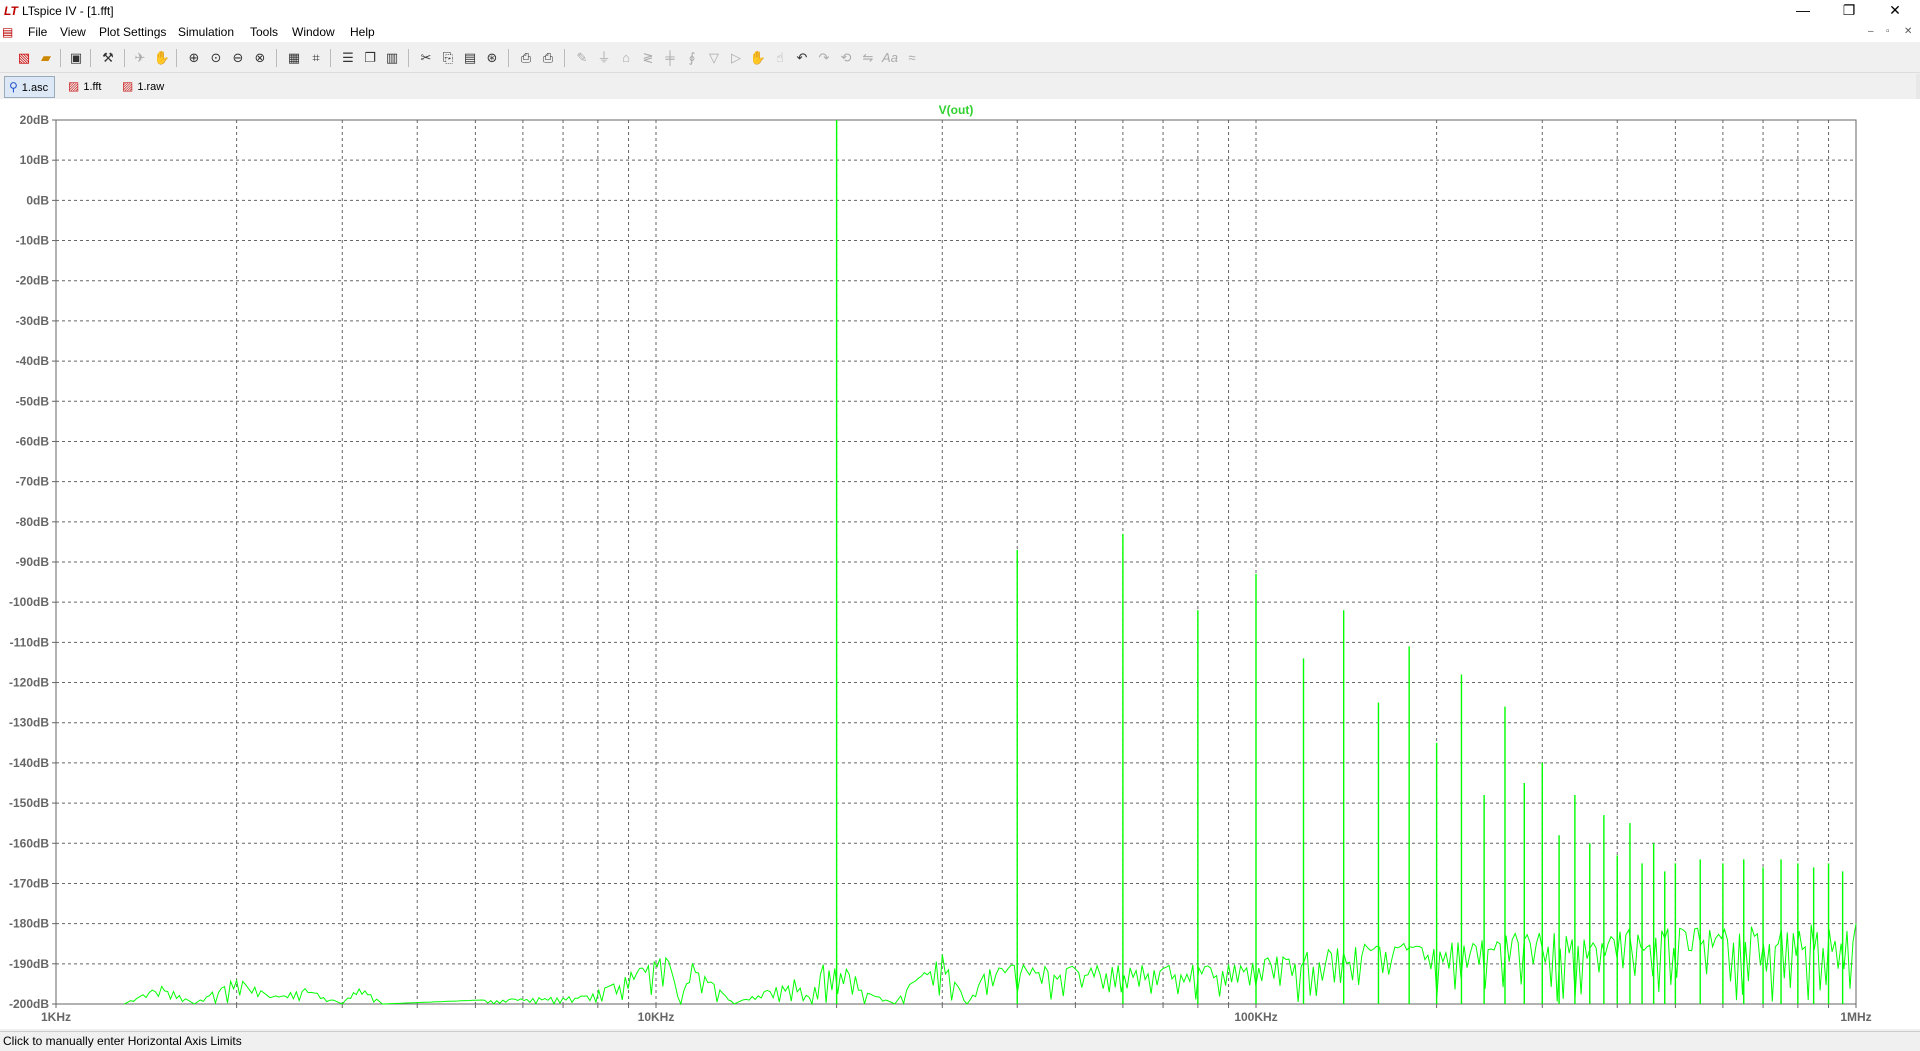 Image resolution: width=1920 pixels, height=1051 pixels. What do you see at coordinates (238, 58) in the screenshot?
I see `zoom-out-icon: ⊖` at bounding box center [238, 58].